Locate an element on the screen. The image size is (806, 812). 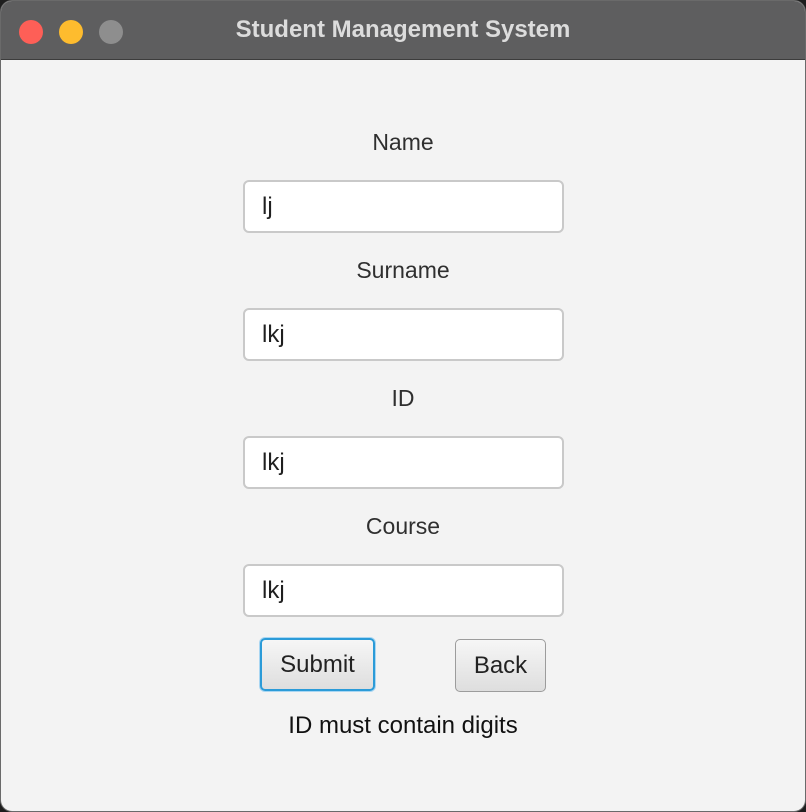
id-label: ID is located at coordinates (403, 398).